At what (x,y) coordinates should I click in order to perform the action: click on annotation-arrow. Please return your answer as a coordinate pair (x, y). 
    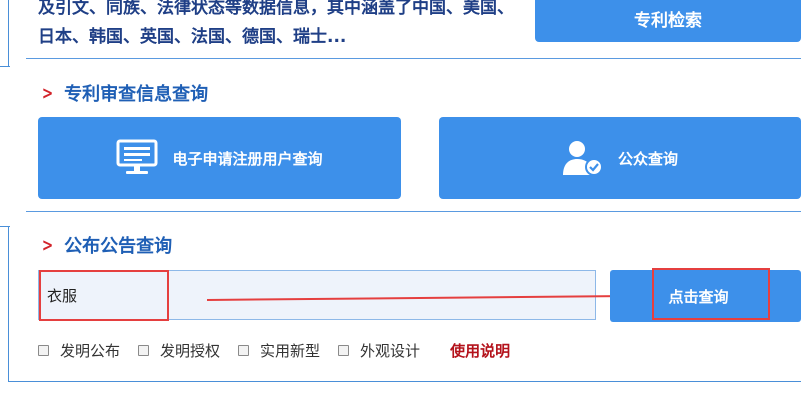
    Looking at the image, I should click on (427, 296).